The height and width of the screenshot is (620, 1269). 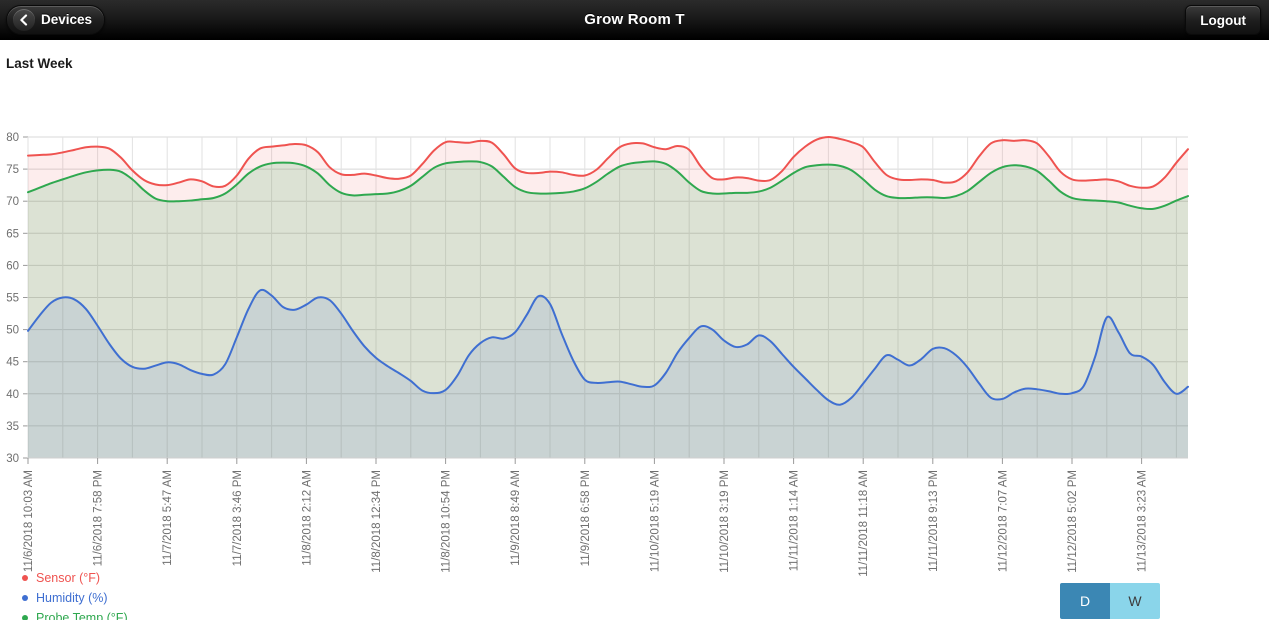 What do you see at coordinates (25, 578) in the screenshot?
I see `legend-dot-sensor` at bounding box center [25, 578].